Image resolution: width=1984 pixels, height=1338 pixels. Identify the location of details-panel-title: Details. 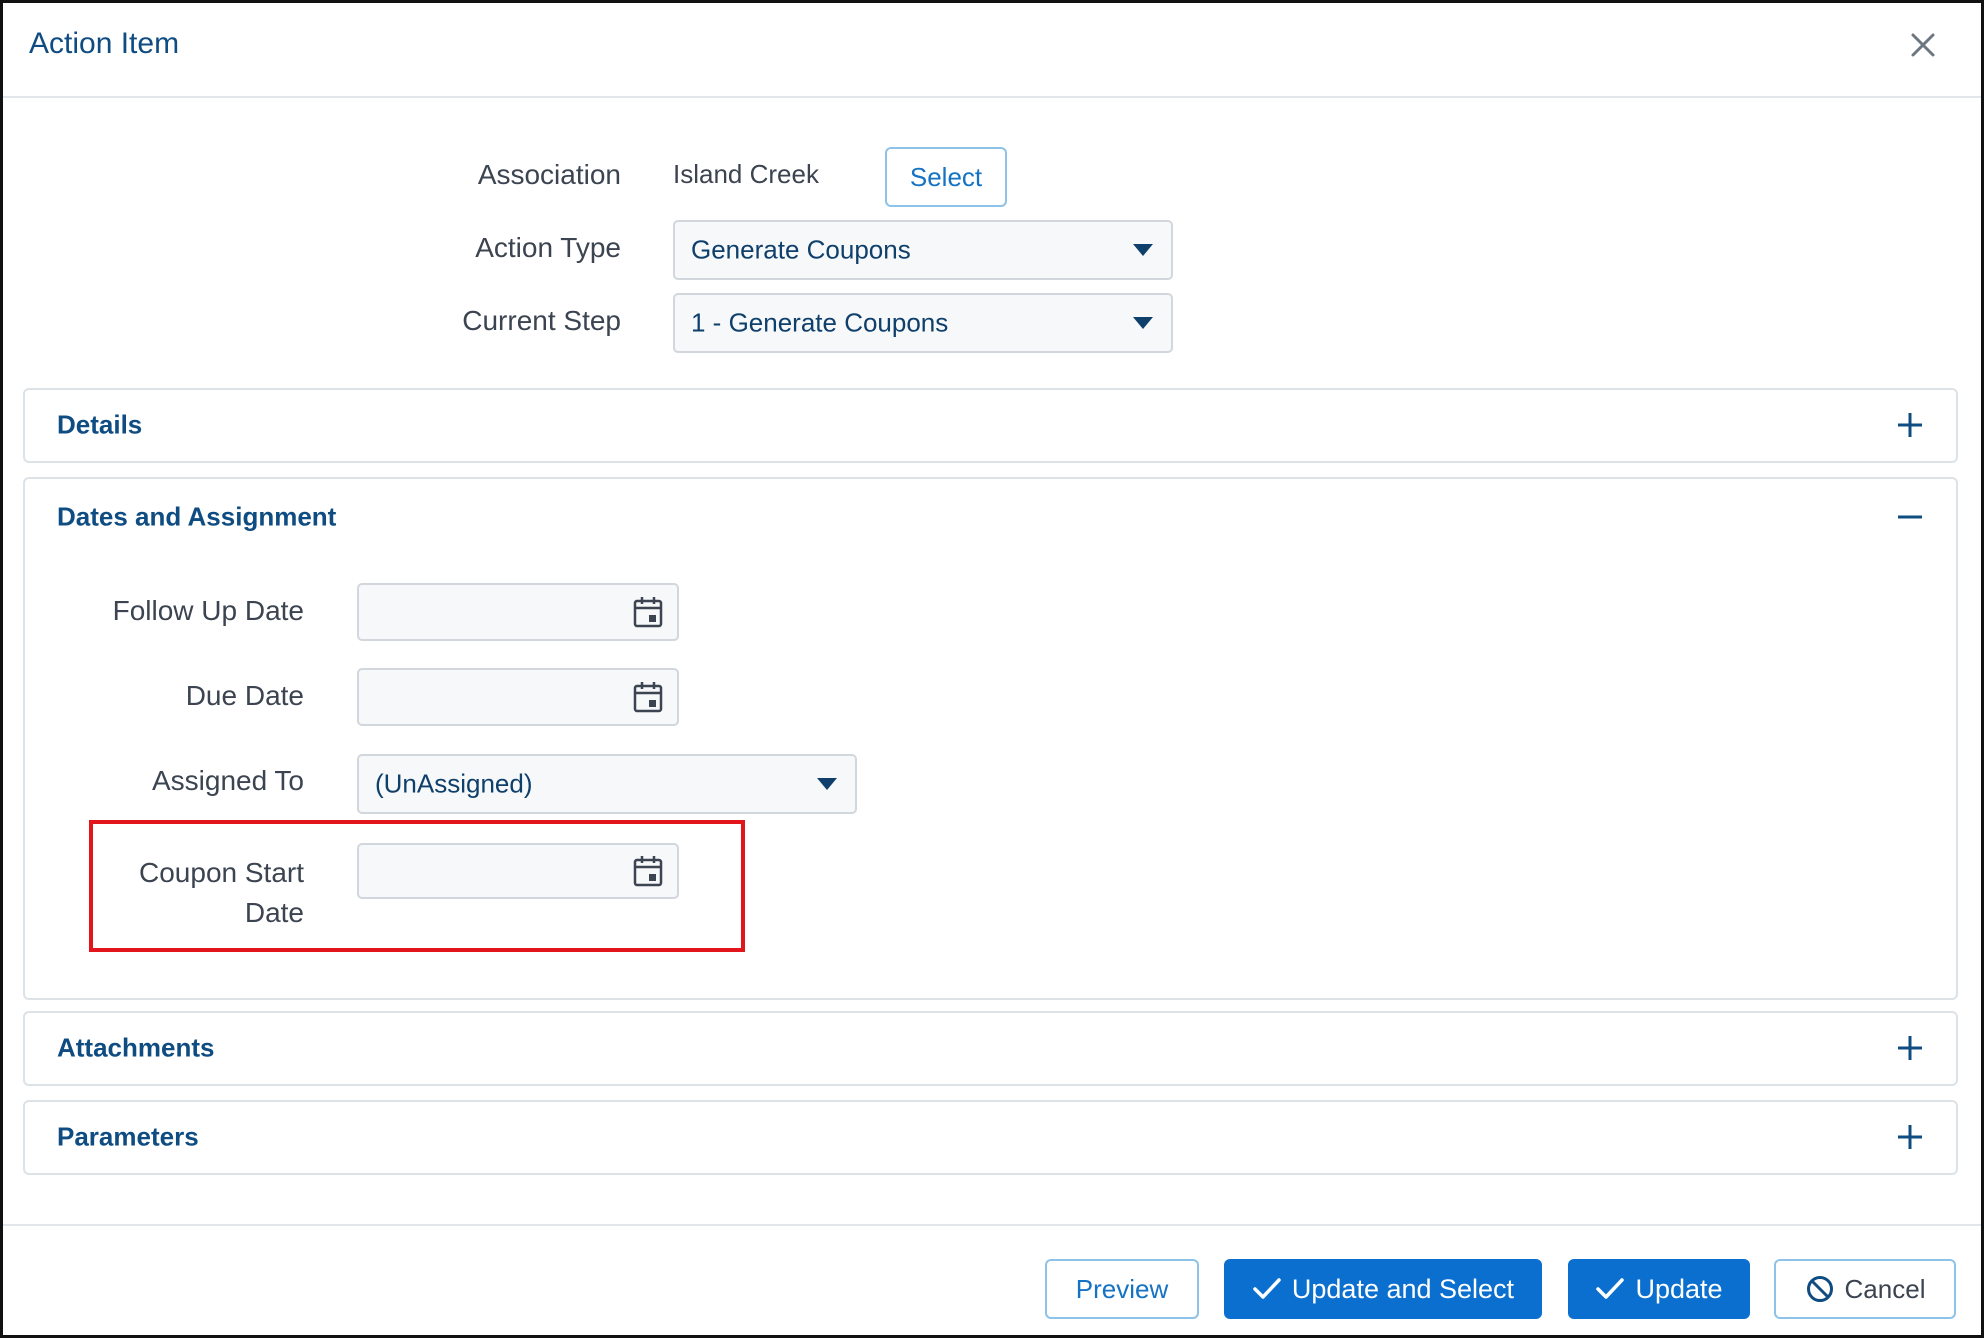
(100, 424).